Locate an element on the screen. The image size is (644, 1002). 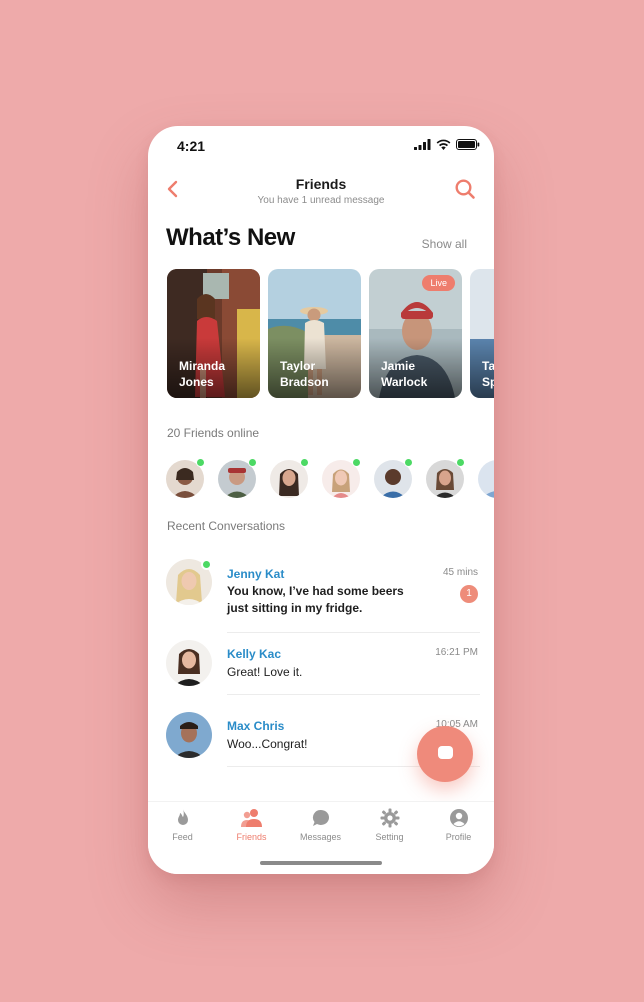
flame-icon is located at coordinates (182, 817).